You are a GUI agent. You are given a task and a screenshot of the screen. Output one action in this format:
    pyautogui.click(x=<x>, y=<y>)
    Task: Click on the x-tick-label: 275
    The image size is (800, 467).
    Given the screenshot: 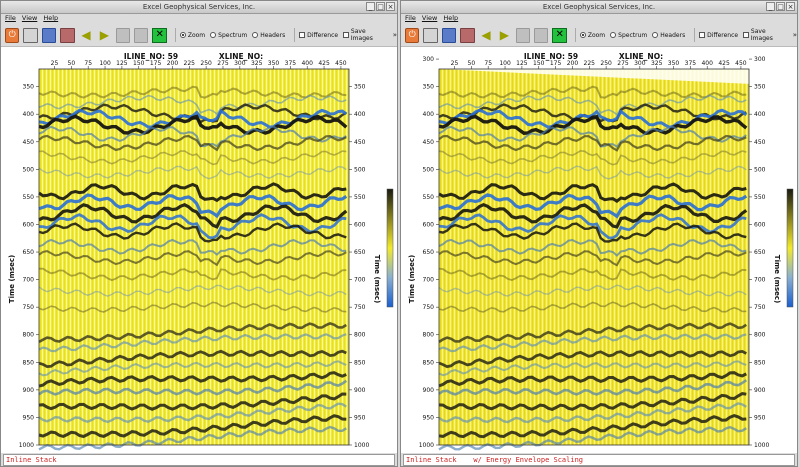 What is the action you would take?
    pyautogui.click(x=223, y=63)
    